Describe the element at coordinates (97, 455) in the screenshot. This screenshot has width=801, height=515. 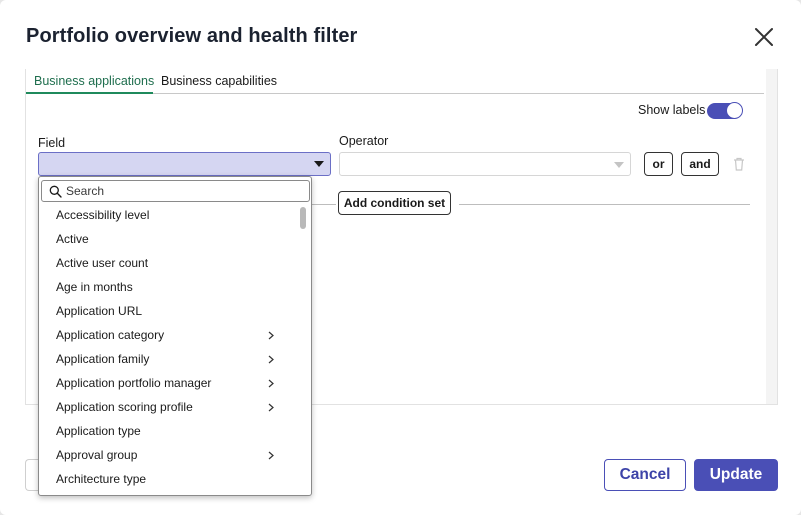
I see `list-item-label: Approval group` at that location.